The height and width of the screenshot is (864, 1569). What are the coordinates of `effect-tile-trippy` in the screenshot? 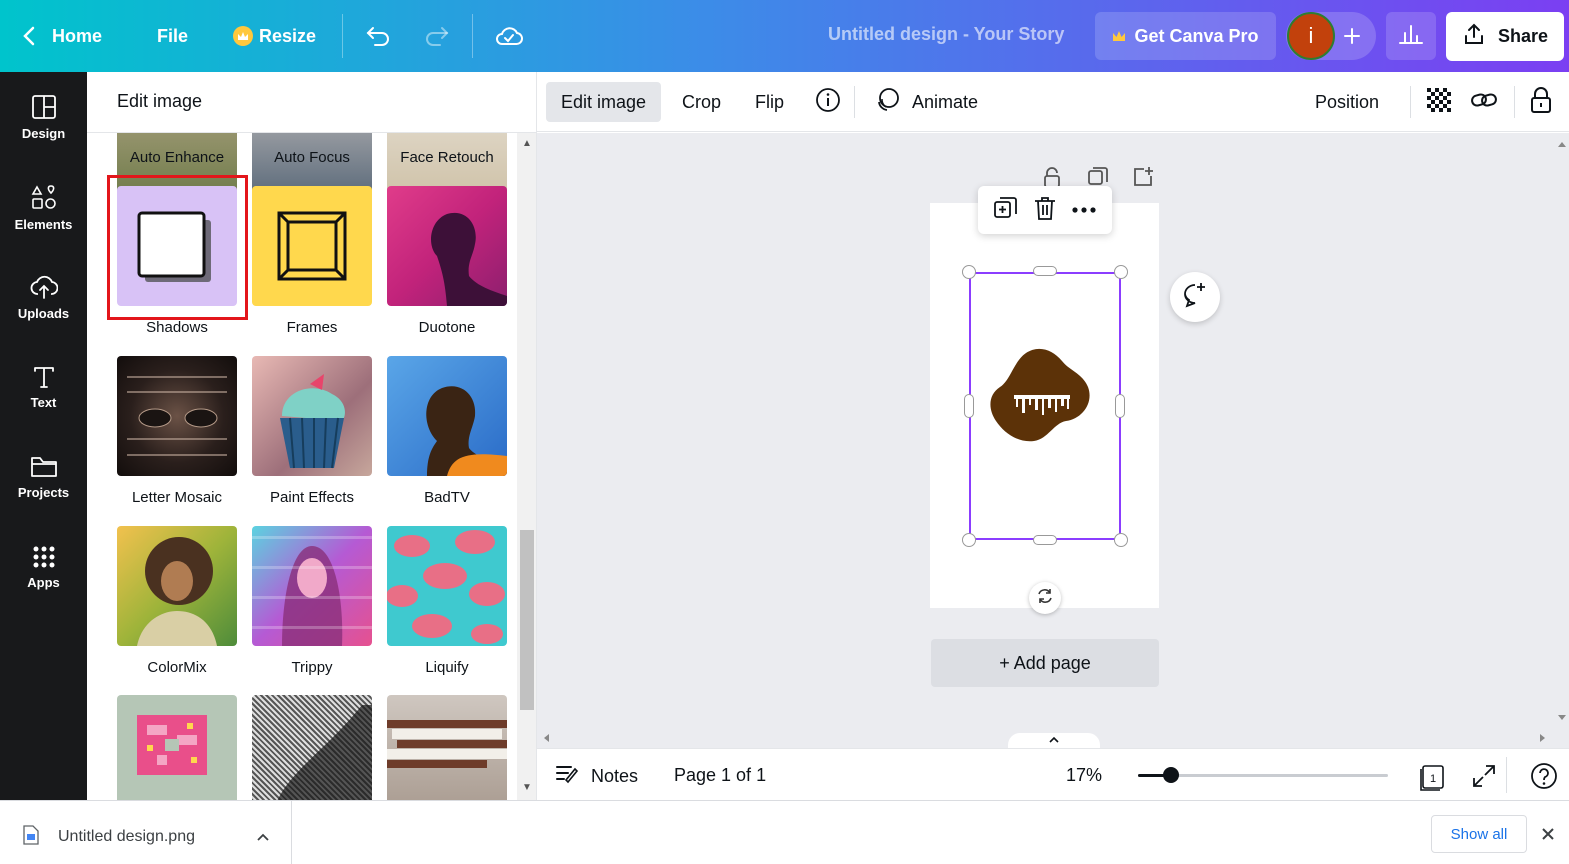 It's located at (312, 586).